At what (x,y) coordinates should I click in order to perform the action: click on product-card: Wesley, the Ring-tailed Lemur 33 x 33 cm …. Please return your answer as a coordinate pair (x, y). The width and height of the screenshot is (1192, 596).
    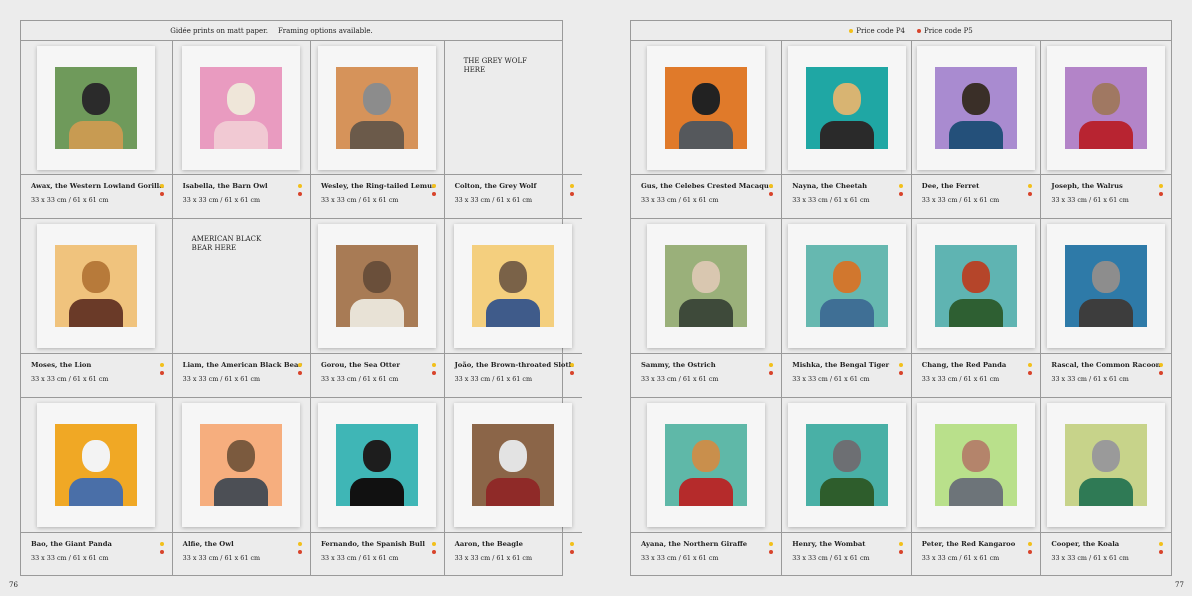
    Looking at the image, I should click on (377, 130).